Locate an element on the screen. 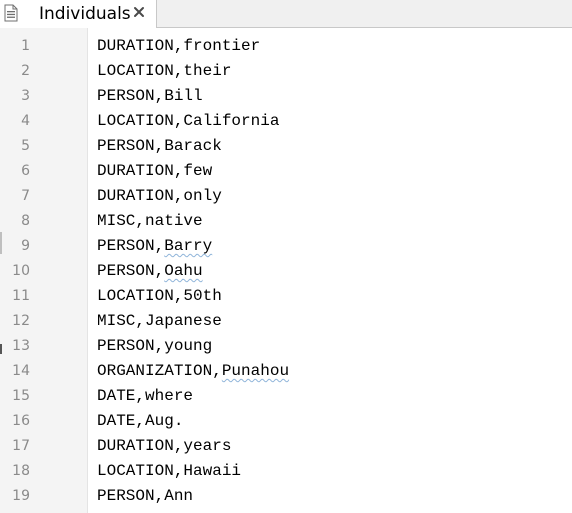  line-number: 9 is located at coordinates (25, 246).